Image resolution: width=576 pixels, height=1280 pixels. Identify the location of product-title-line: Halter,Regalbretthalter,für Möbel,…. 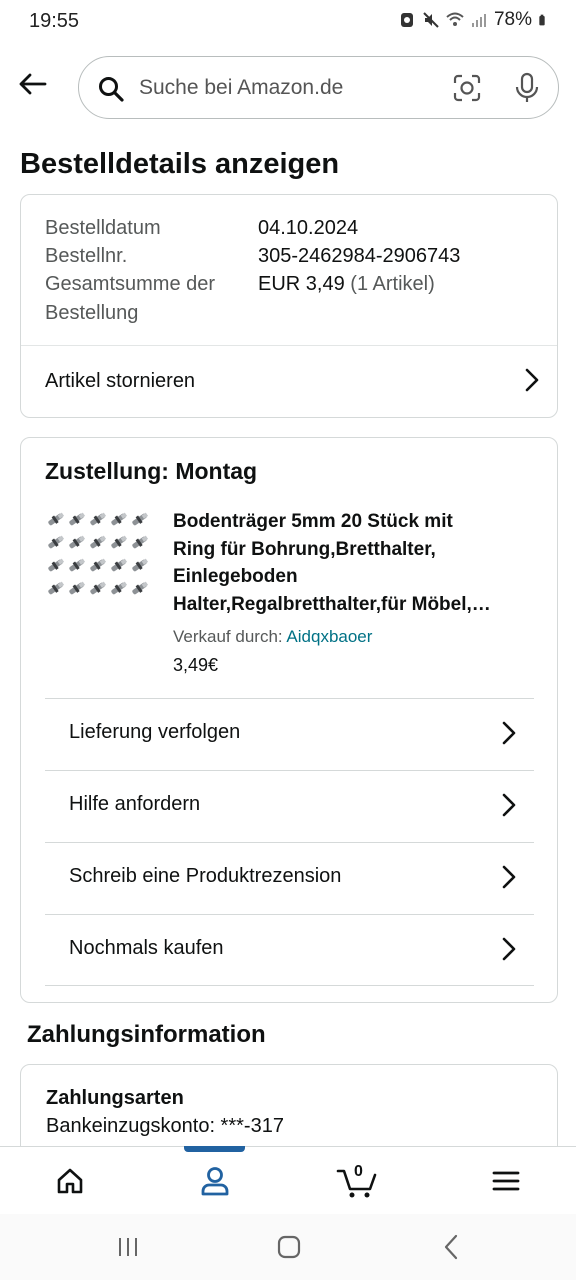
(332, 604).